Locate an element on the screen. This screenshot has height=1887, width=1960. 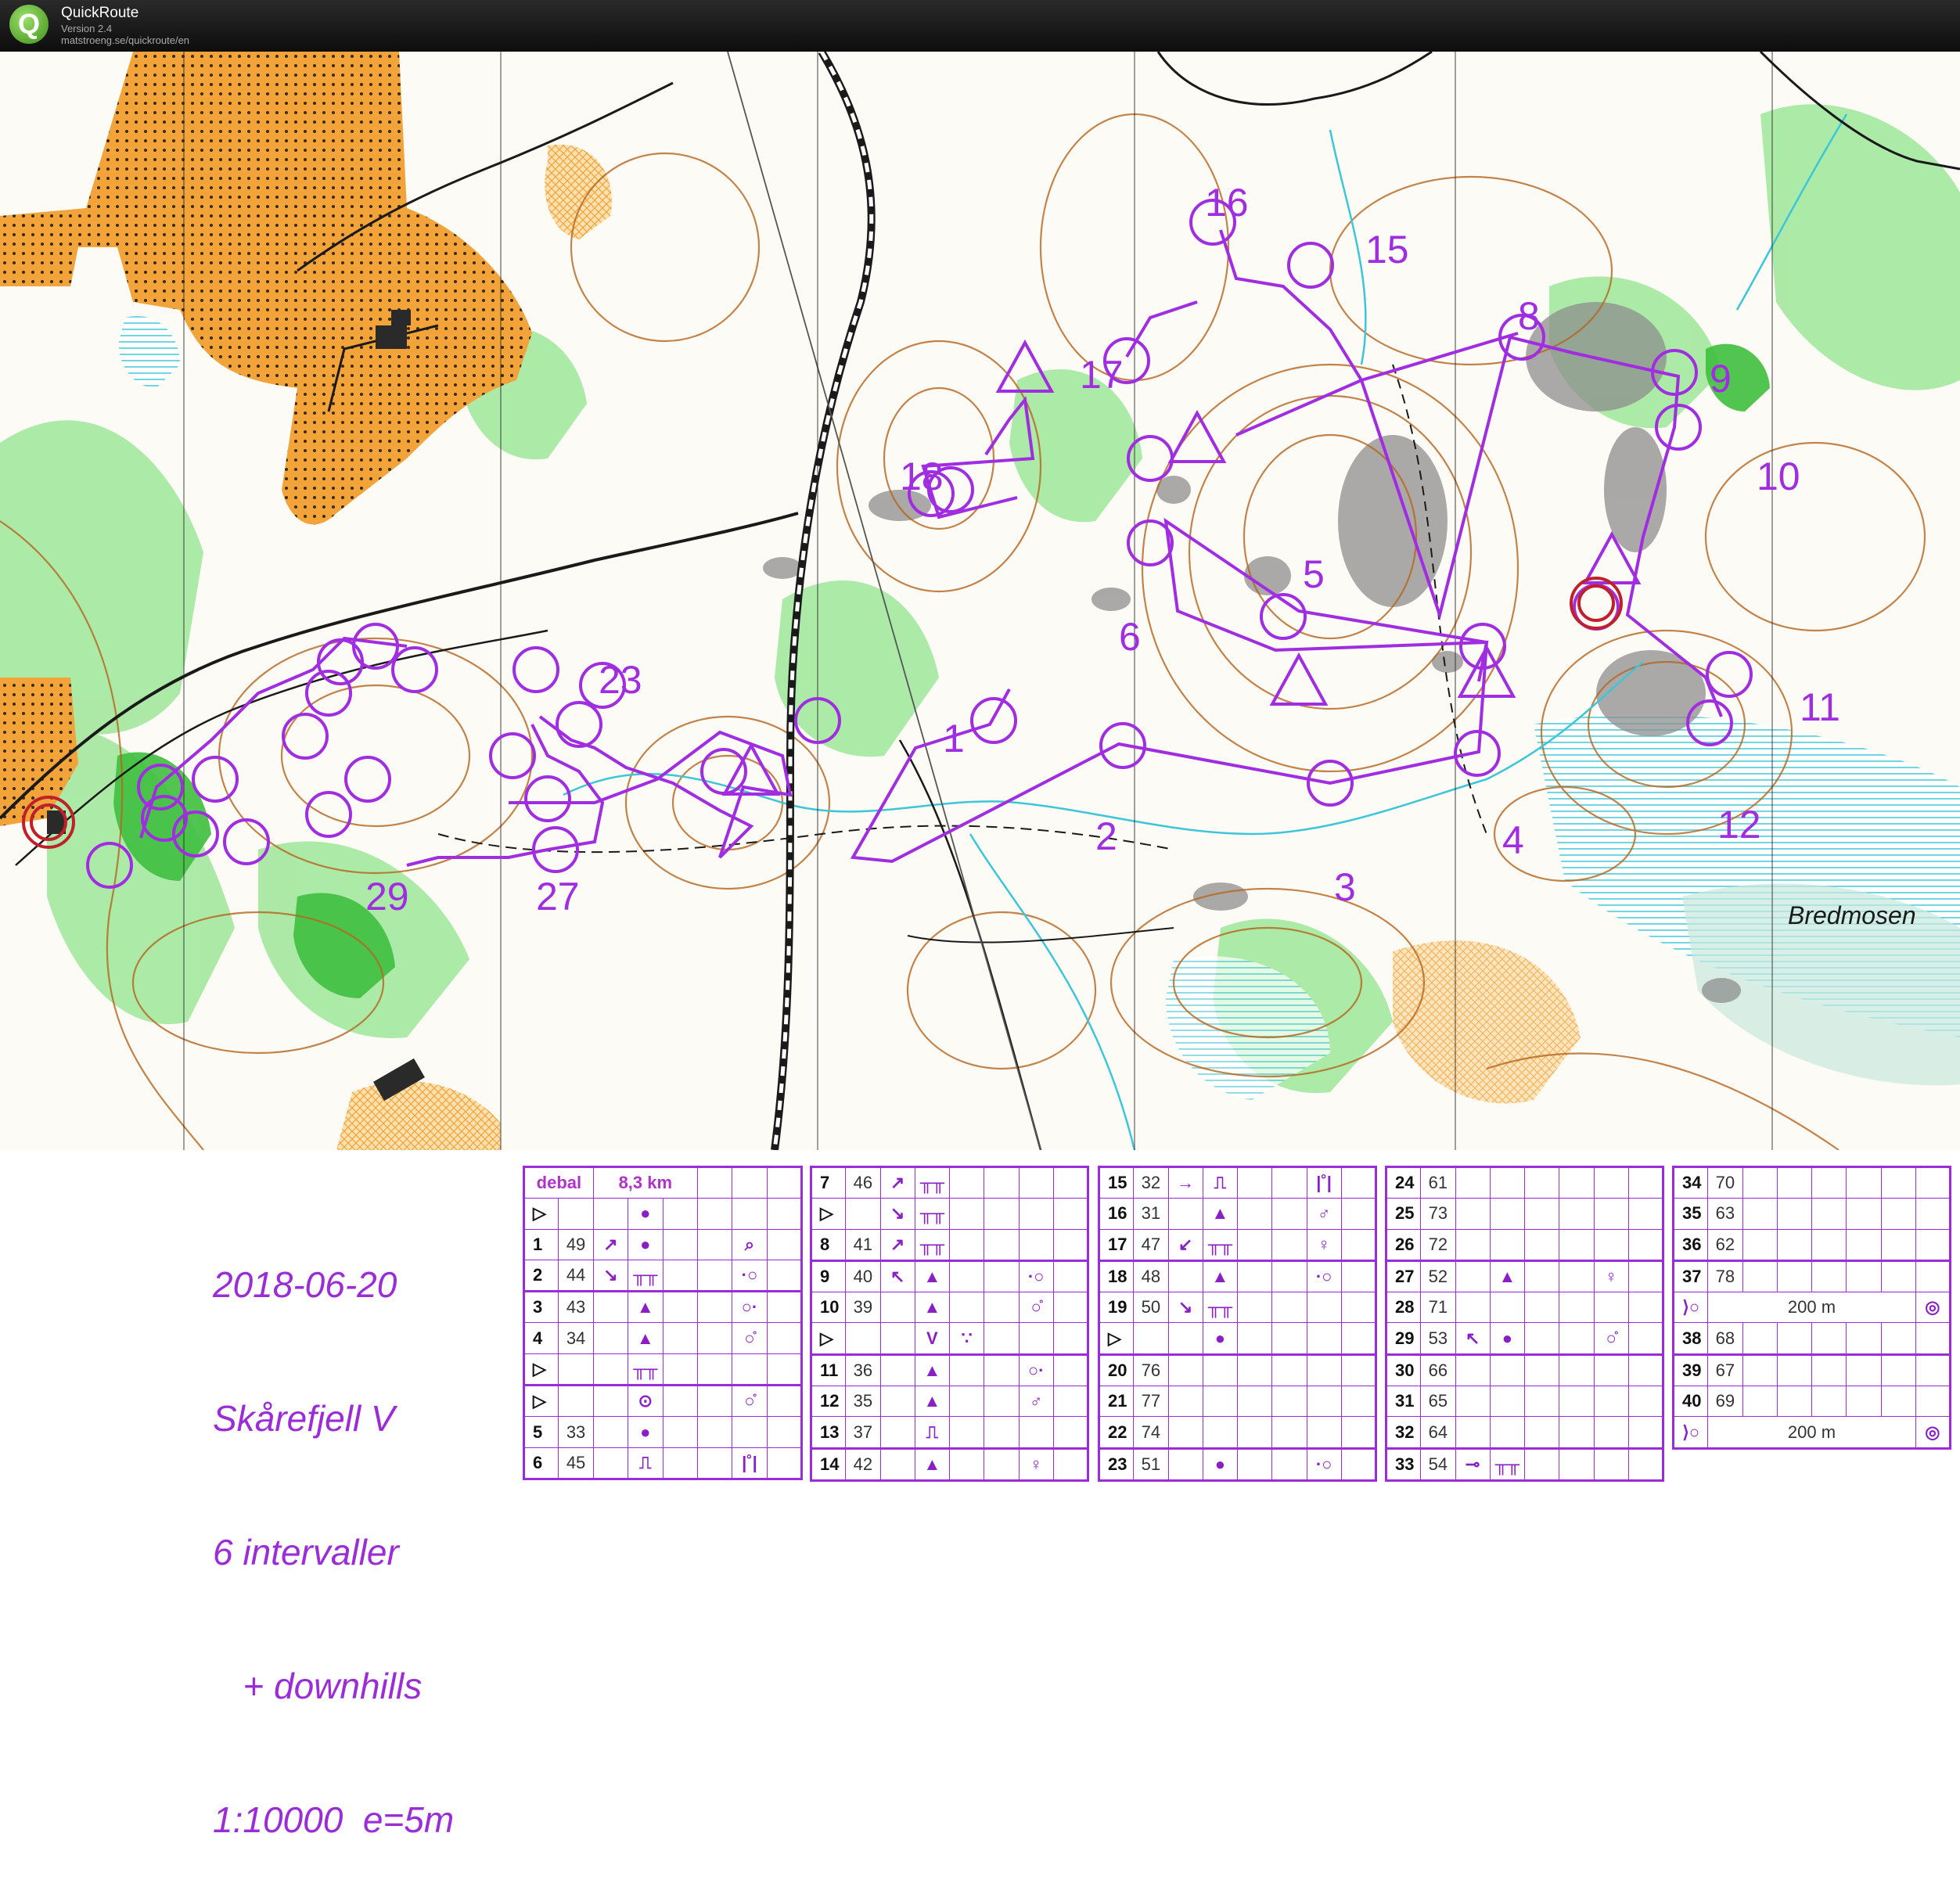
control-number: 24 is located at coordinates (1404, 1182).